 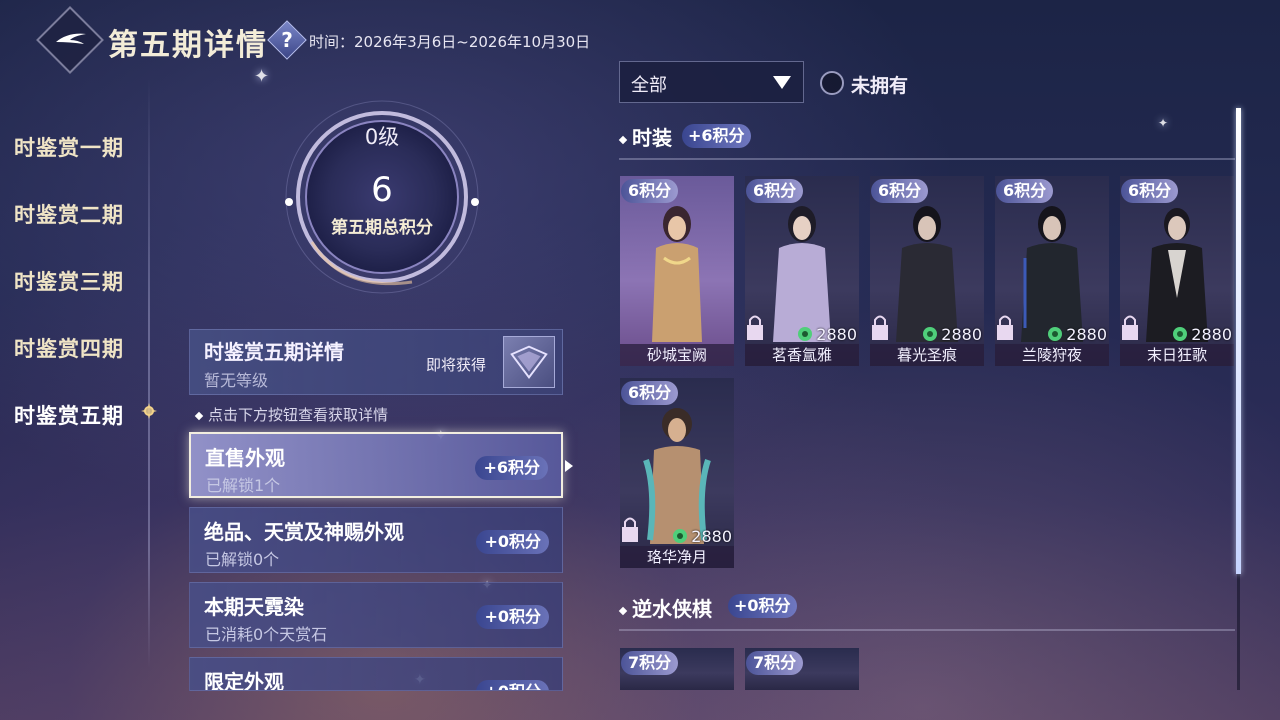 I want to click on category-sub: 已解锁0个, so click(x=242, y=559).